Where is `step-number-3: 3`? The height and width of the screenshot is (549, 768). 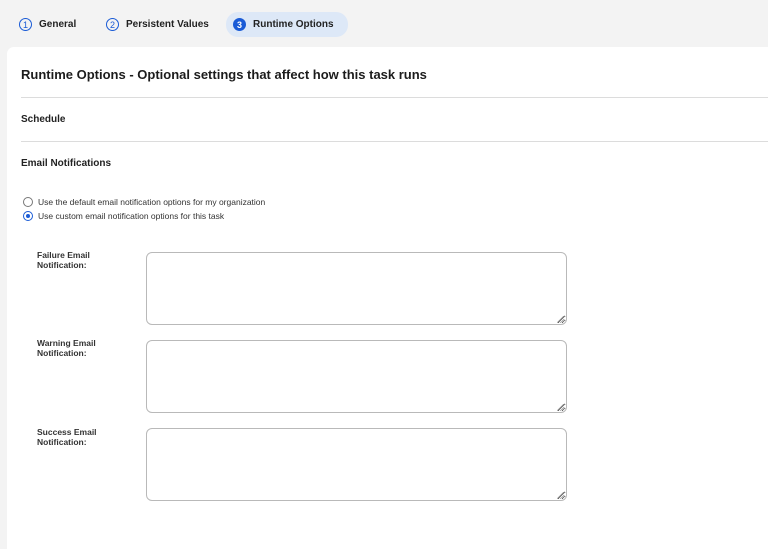
step-number-3: 3 is located at coordinates (239, 24).